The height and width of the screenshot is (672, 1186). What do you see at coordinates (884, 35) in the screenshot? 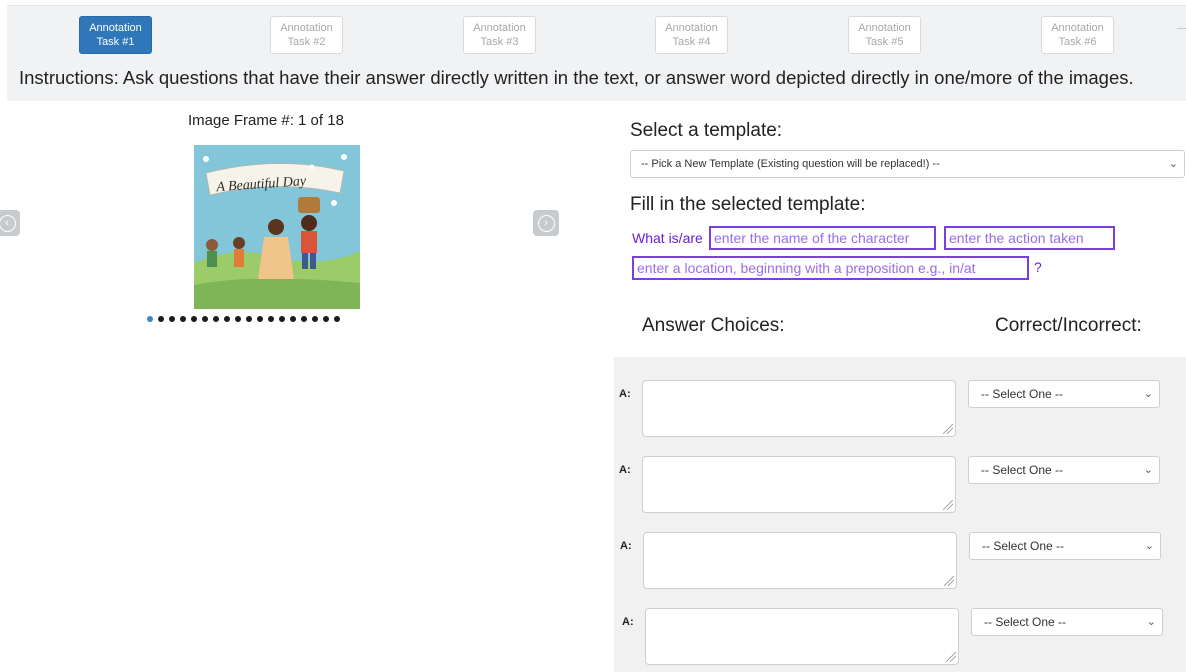
I see `tab-annotation-task-5: Annotation Task #5` at bounding box center [884, 35].